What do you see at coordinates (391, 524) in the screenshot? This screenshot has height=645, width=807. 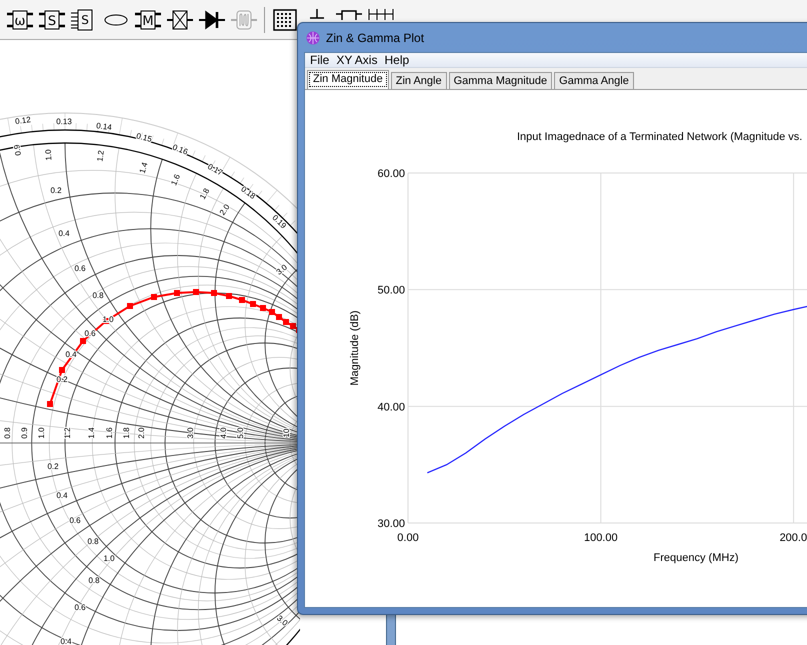 I see `y-tick-label: 30.00` at bounding box center [391, 524].